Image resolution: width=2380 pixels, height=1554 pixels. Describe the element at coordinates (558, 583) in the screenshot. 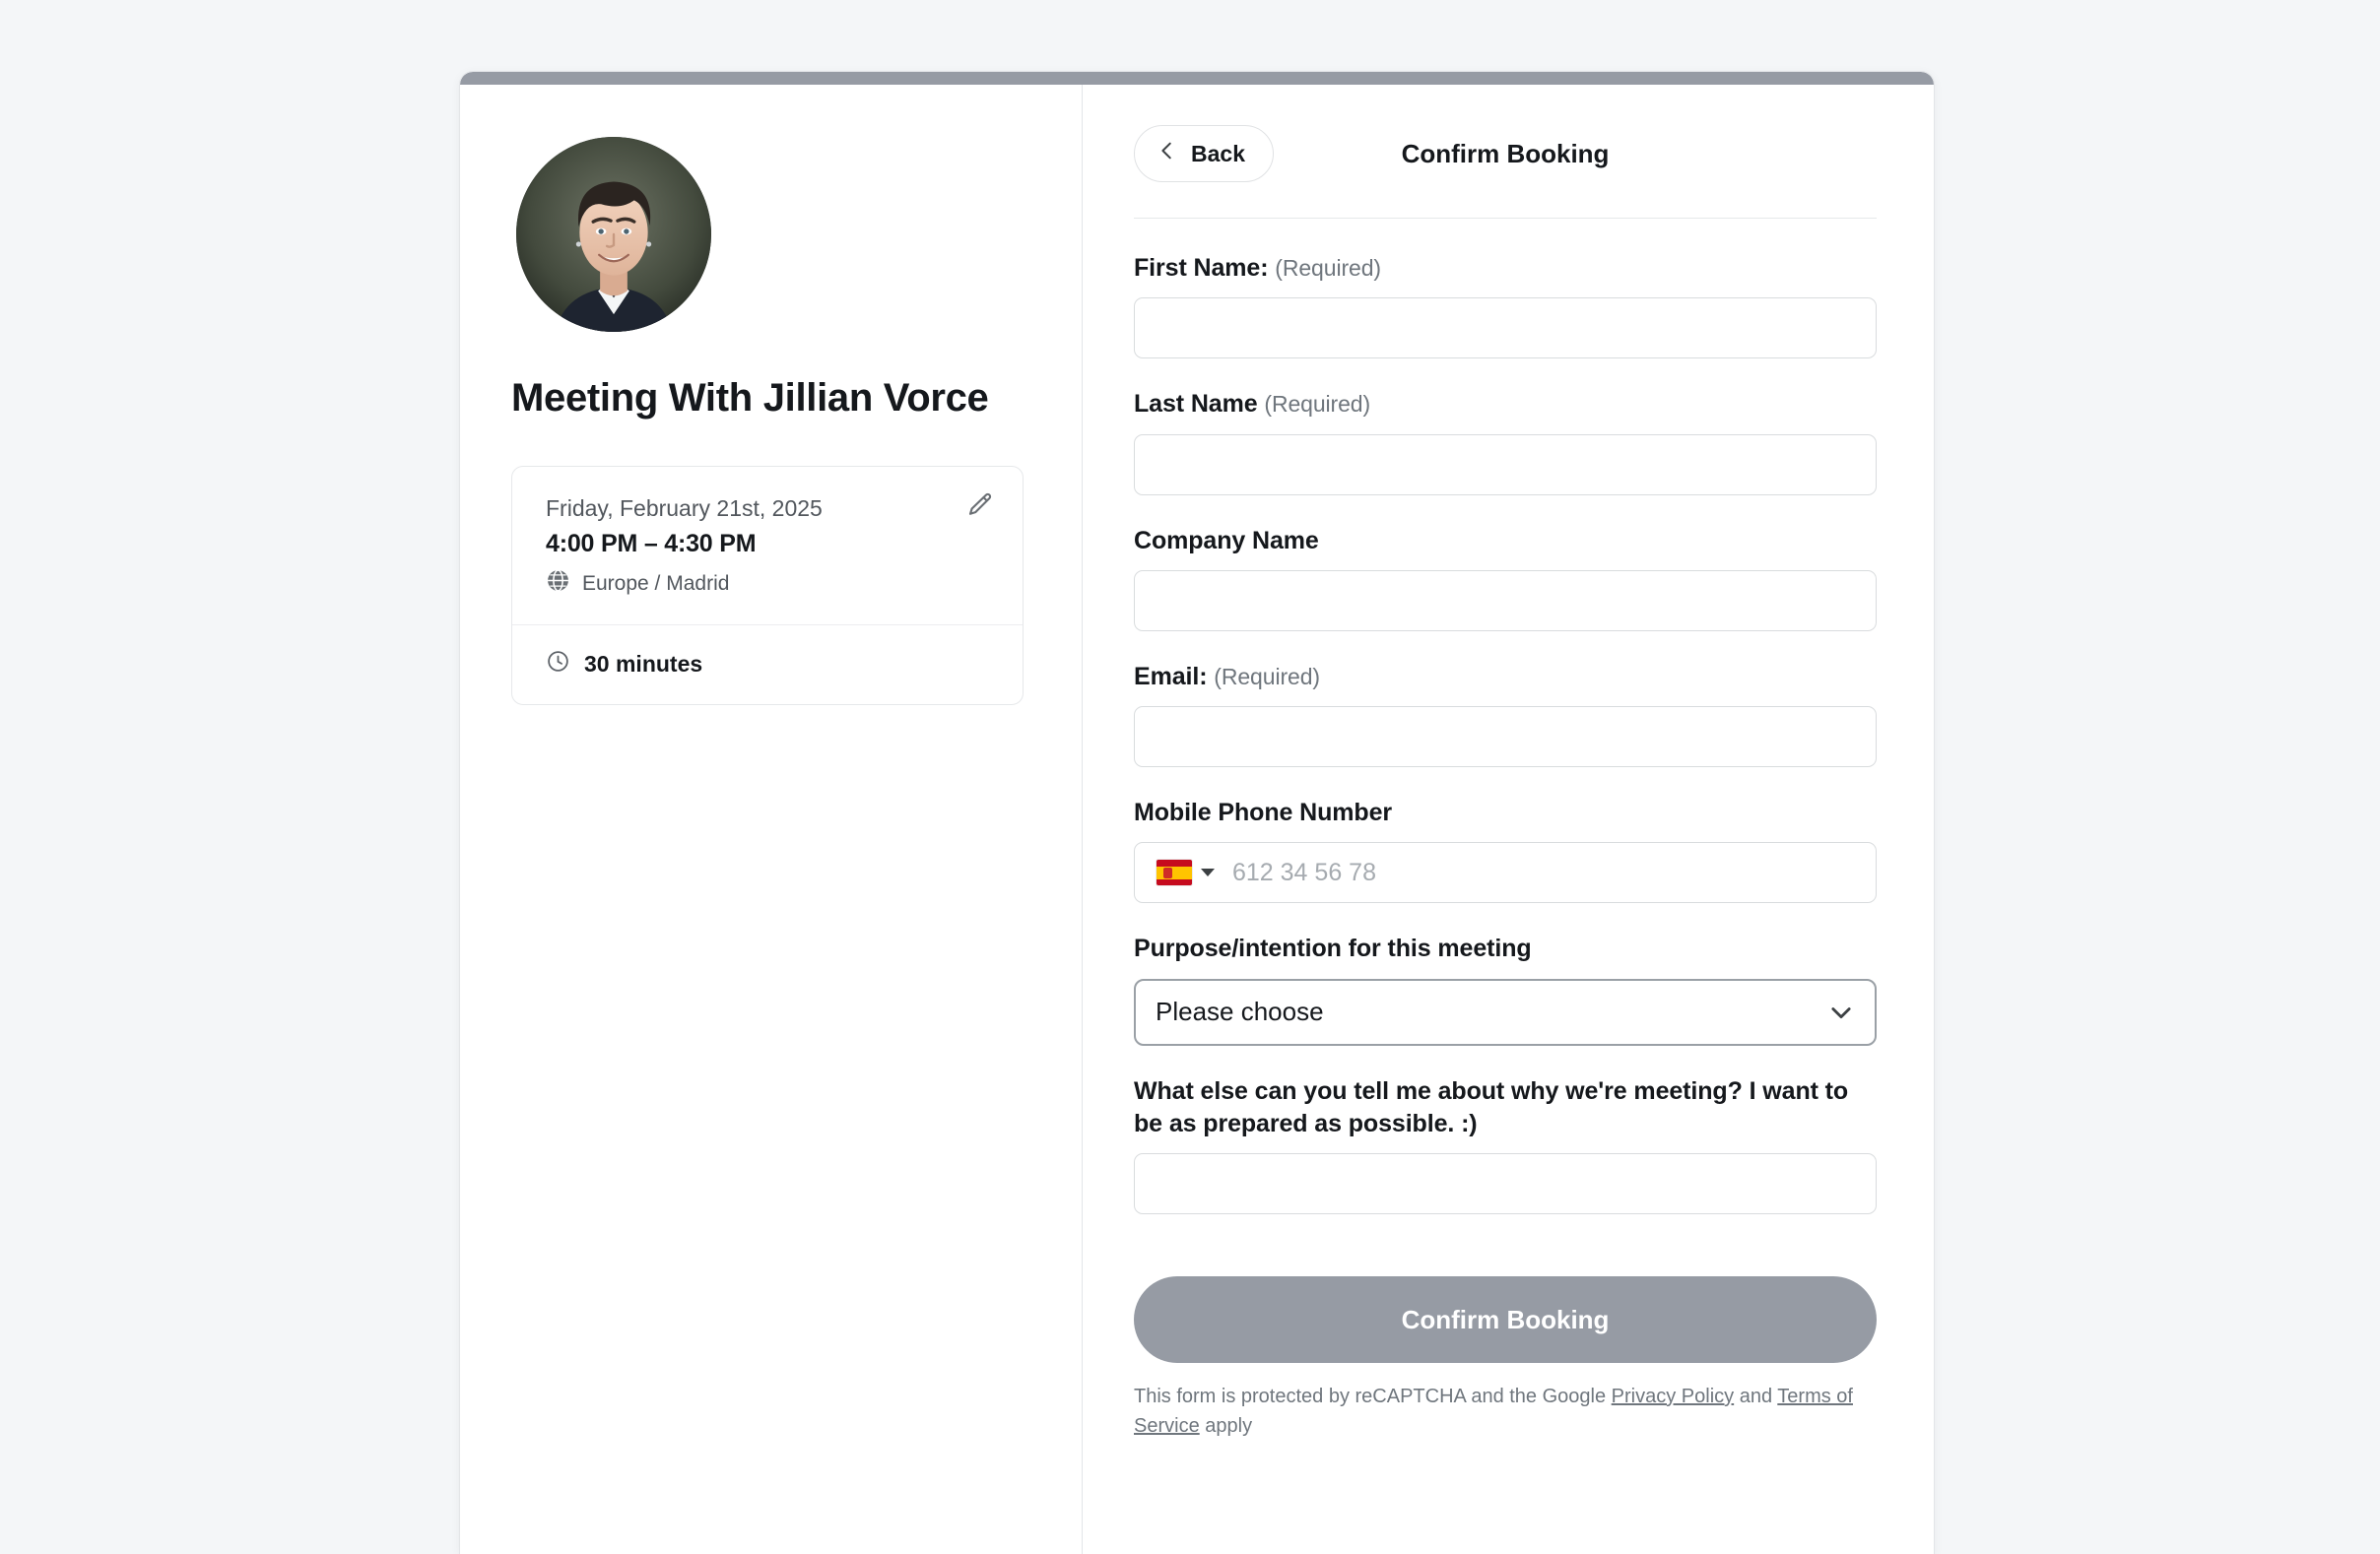

I see `globe-icon` at that location.